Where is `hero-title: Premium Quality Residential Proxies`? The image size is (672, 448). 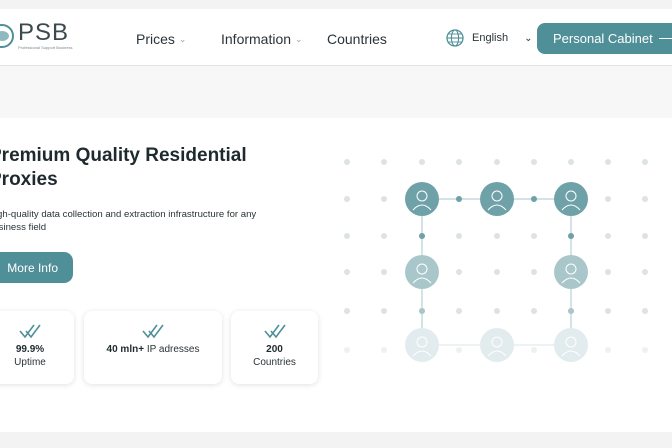 hero-title: Premium Quality Residential Proxies is located at coordinates (123, 167).